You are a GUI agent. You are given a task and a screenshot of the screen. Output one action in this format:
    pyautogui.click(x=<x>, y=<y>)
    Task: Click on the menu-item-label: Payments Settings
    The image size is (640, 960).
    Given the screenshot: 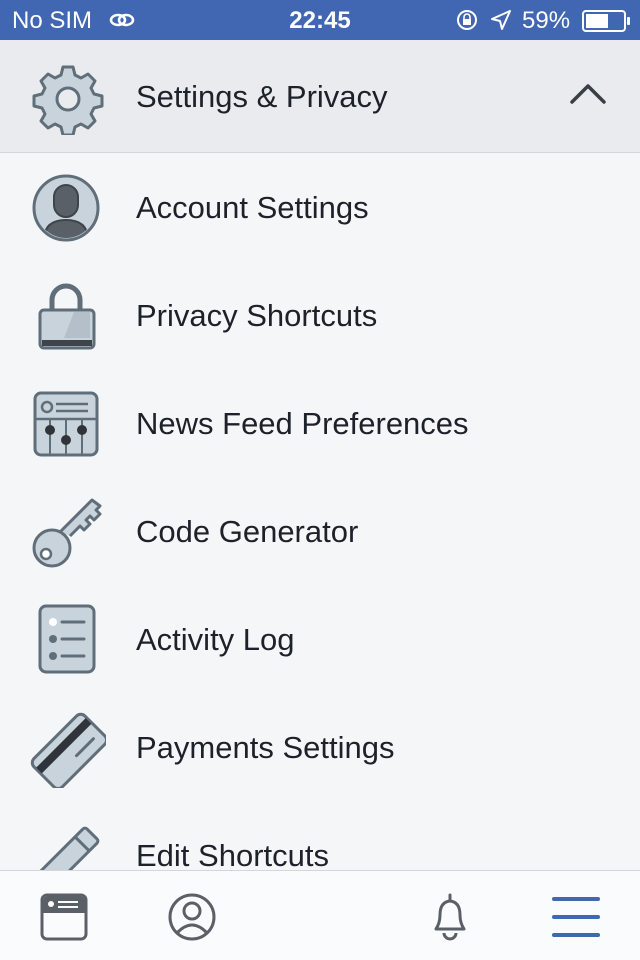 What is the action you would take?
    pyautogui.click(x=265, y=747)
    